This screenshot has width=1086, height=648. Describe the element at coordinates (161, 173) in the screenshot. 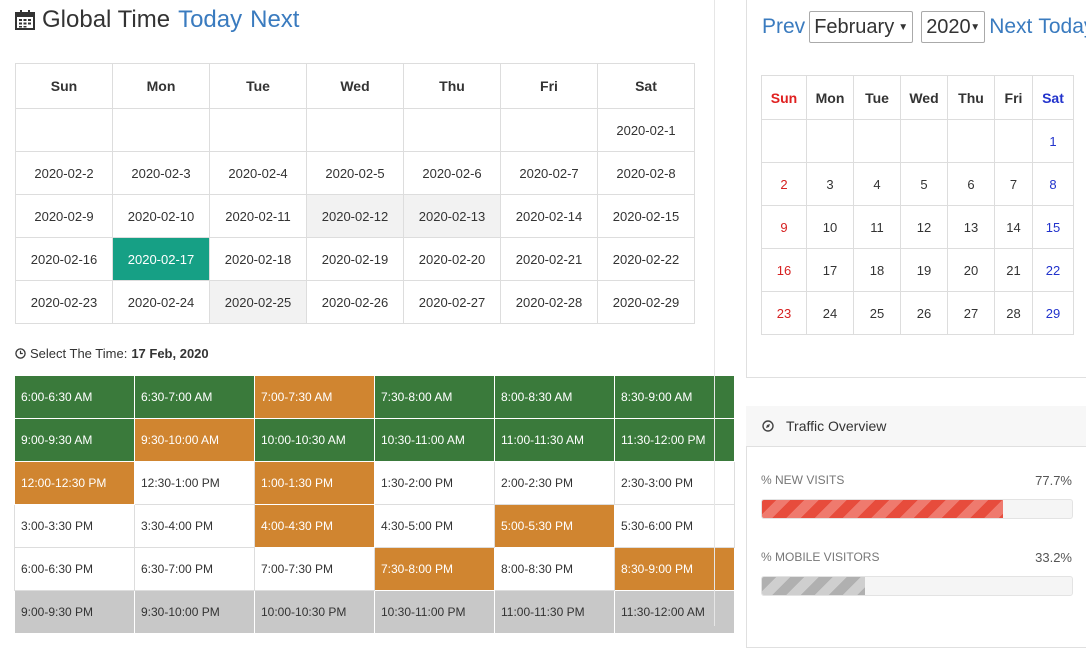

I see `day-cell: 2020-02-3` at that location.